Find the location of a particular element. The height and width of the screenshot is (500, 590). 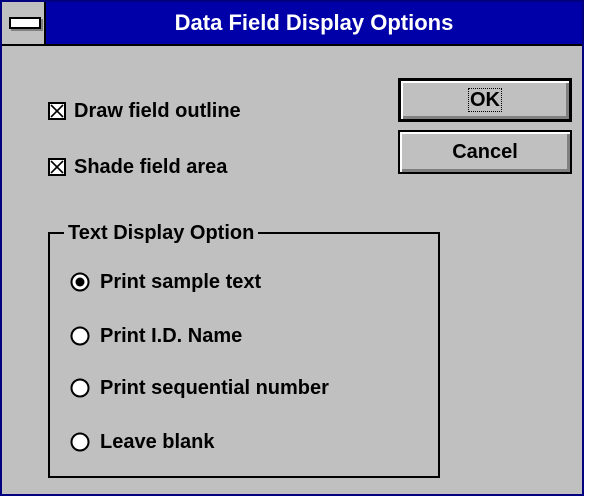

radio-print-id-name: Print I.D. Name is located at coordinates (156, 336).